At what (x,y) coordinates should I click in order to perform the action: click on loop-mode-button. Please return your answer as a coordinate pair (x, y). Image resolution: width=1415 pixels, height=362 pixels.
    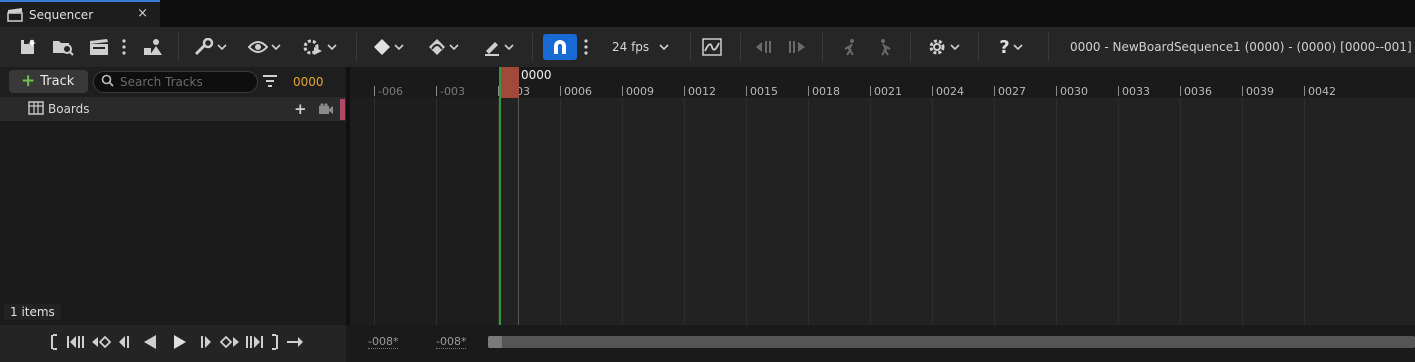
    Looking at the image, I should click on (295, 343).